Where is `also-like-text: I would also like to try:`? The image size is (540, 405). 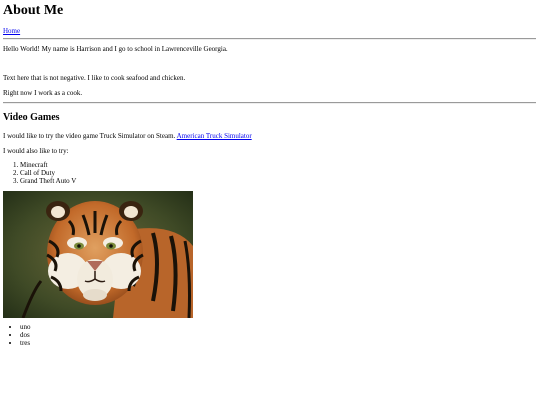 also-like-text: I would also like to try: is located at coordinates (36, 151).